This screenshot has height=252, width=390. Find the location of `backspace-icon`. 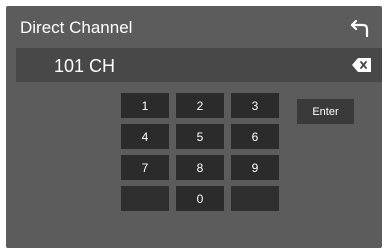

backspace-icon is located at coordinates (361, 65).